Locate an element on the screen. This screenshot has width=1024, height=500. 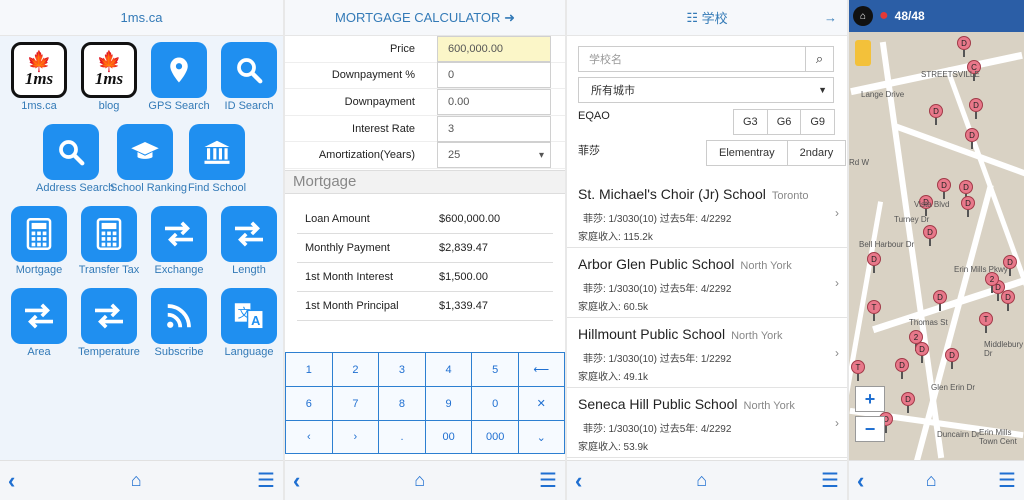
zoom-in-button: + is located at coordinates (870, 399).